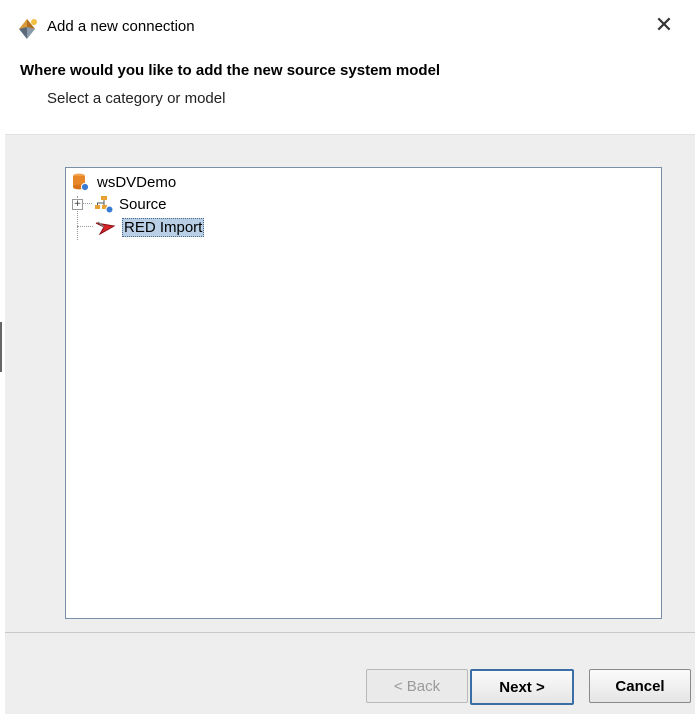 The height and width of the screenshot is (714, 695). I want to click on wizard-icon, so click(27, 29).